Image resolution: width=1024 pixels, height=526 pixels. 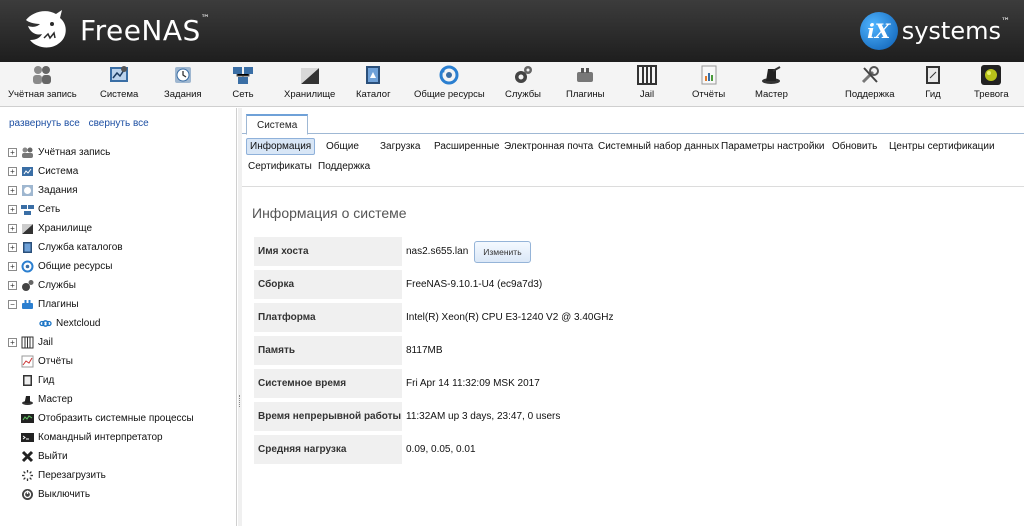 What do you see at coordinates (183, 94) in the screenshot?
I see `toolbar-label: Задания` at bounding box center [183, 94].